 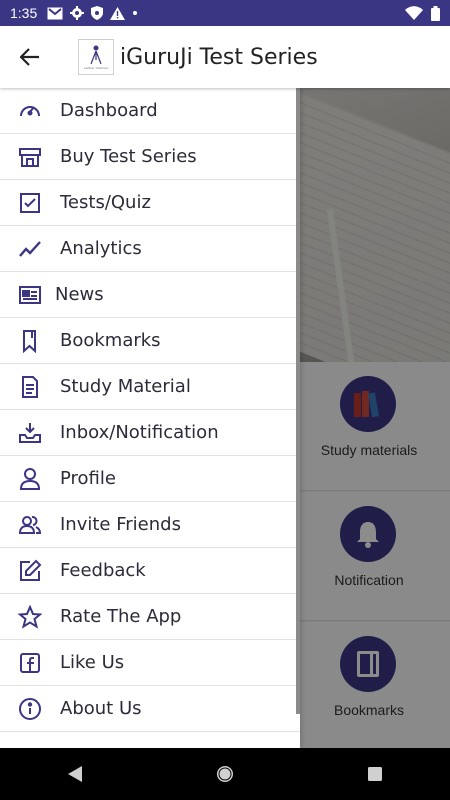 What do you see at coordinates (121, 616) in the screenshot?
I see `drawer-item-label: Rate The App` at bounding box center [121, 616].